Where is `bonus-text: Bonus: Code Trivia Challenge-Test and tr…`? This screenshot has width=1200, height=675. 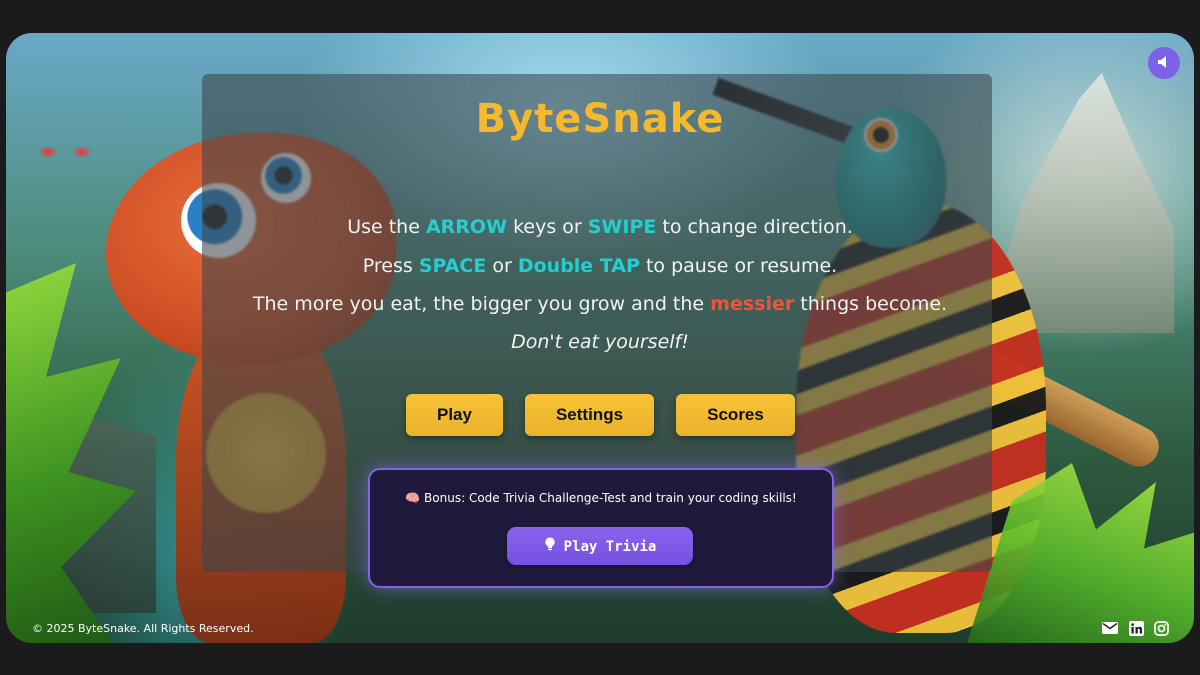 bonus-text: Bonus: Code Trivia Challenge-Test and tr… is located at coordinates (610, 498).